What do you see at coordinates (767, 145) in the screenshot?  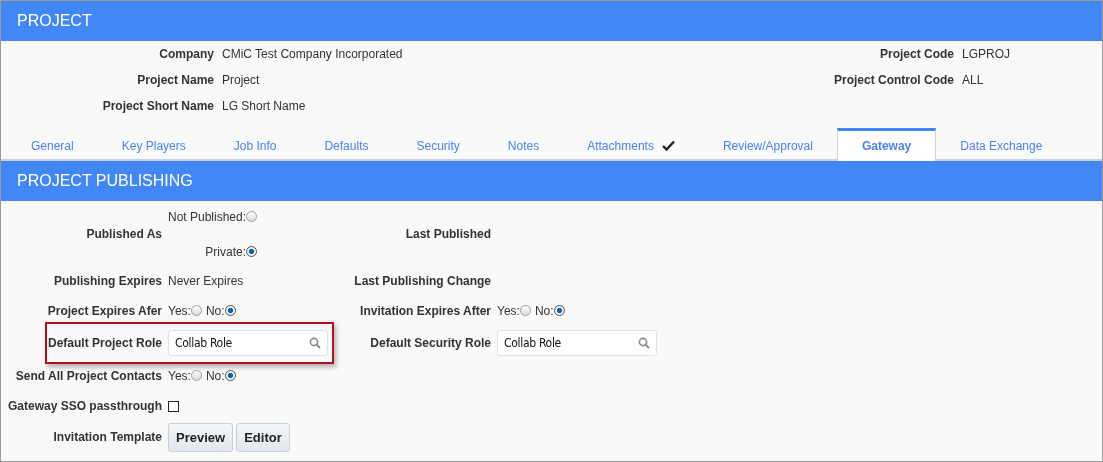 I see `tab: Review/Approval` at bounding box center [767, 145].